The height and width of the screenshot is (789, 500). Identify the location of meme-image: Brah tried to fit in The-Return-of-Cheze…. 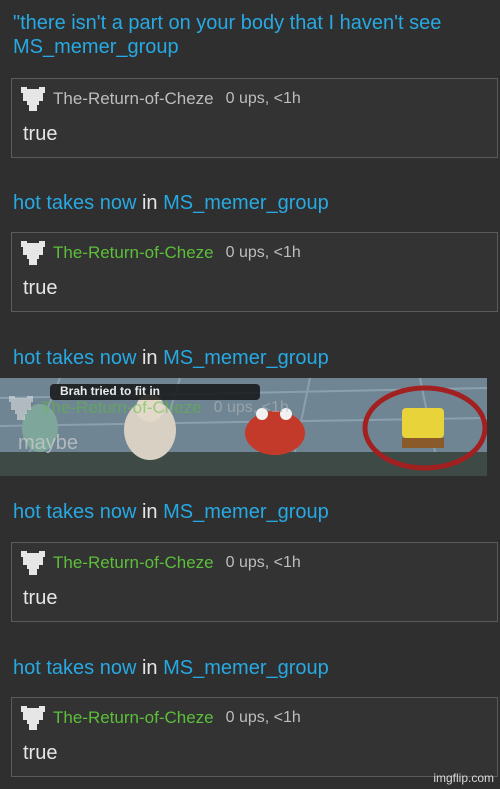
(243, 427).